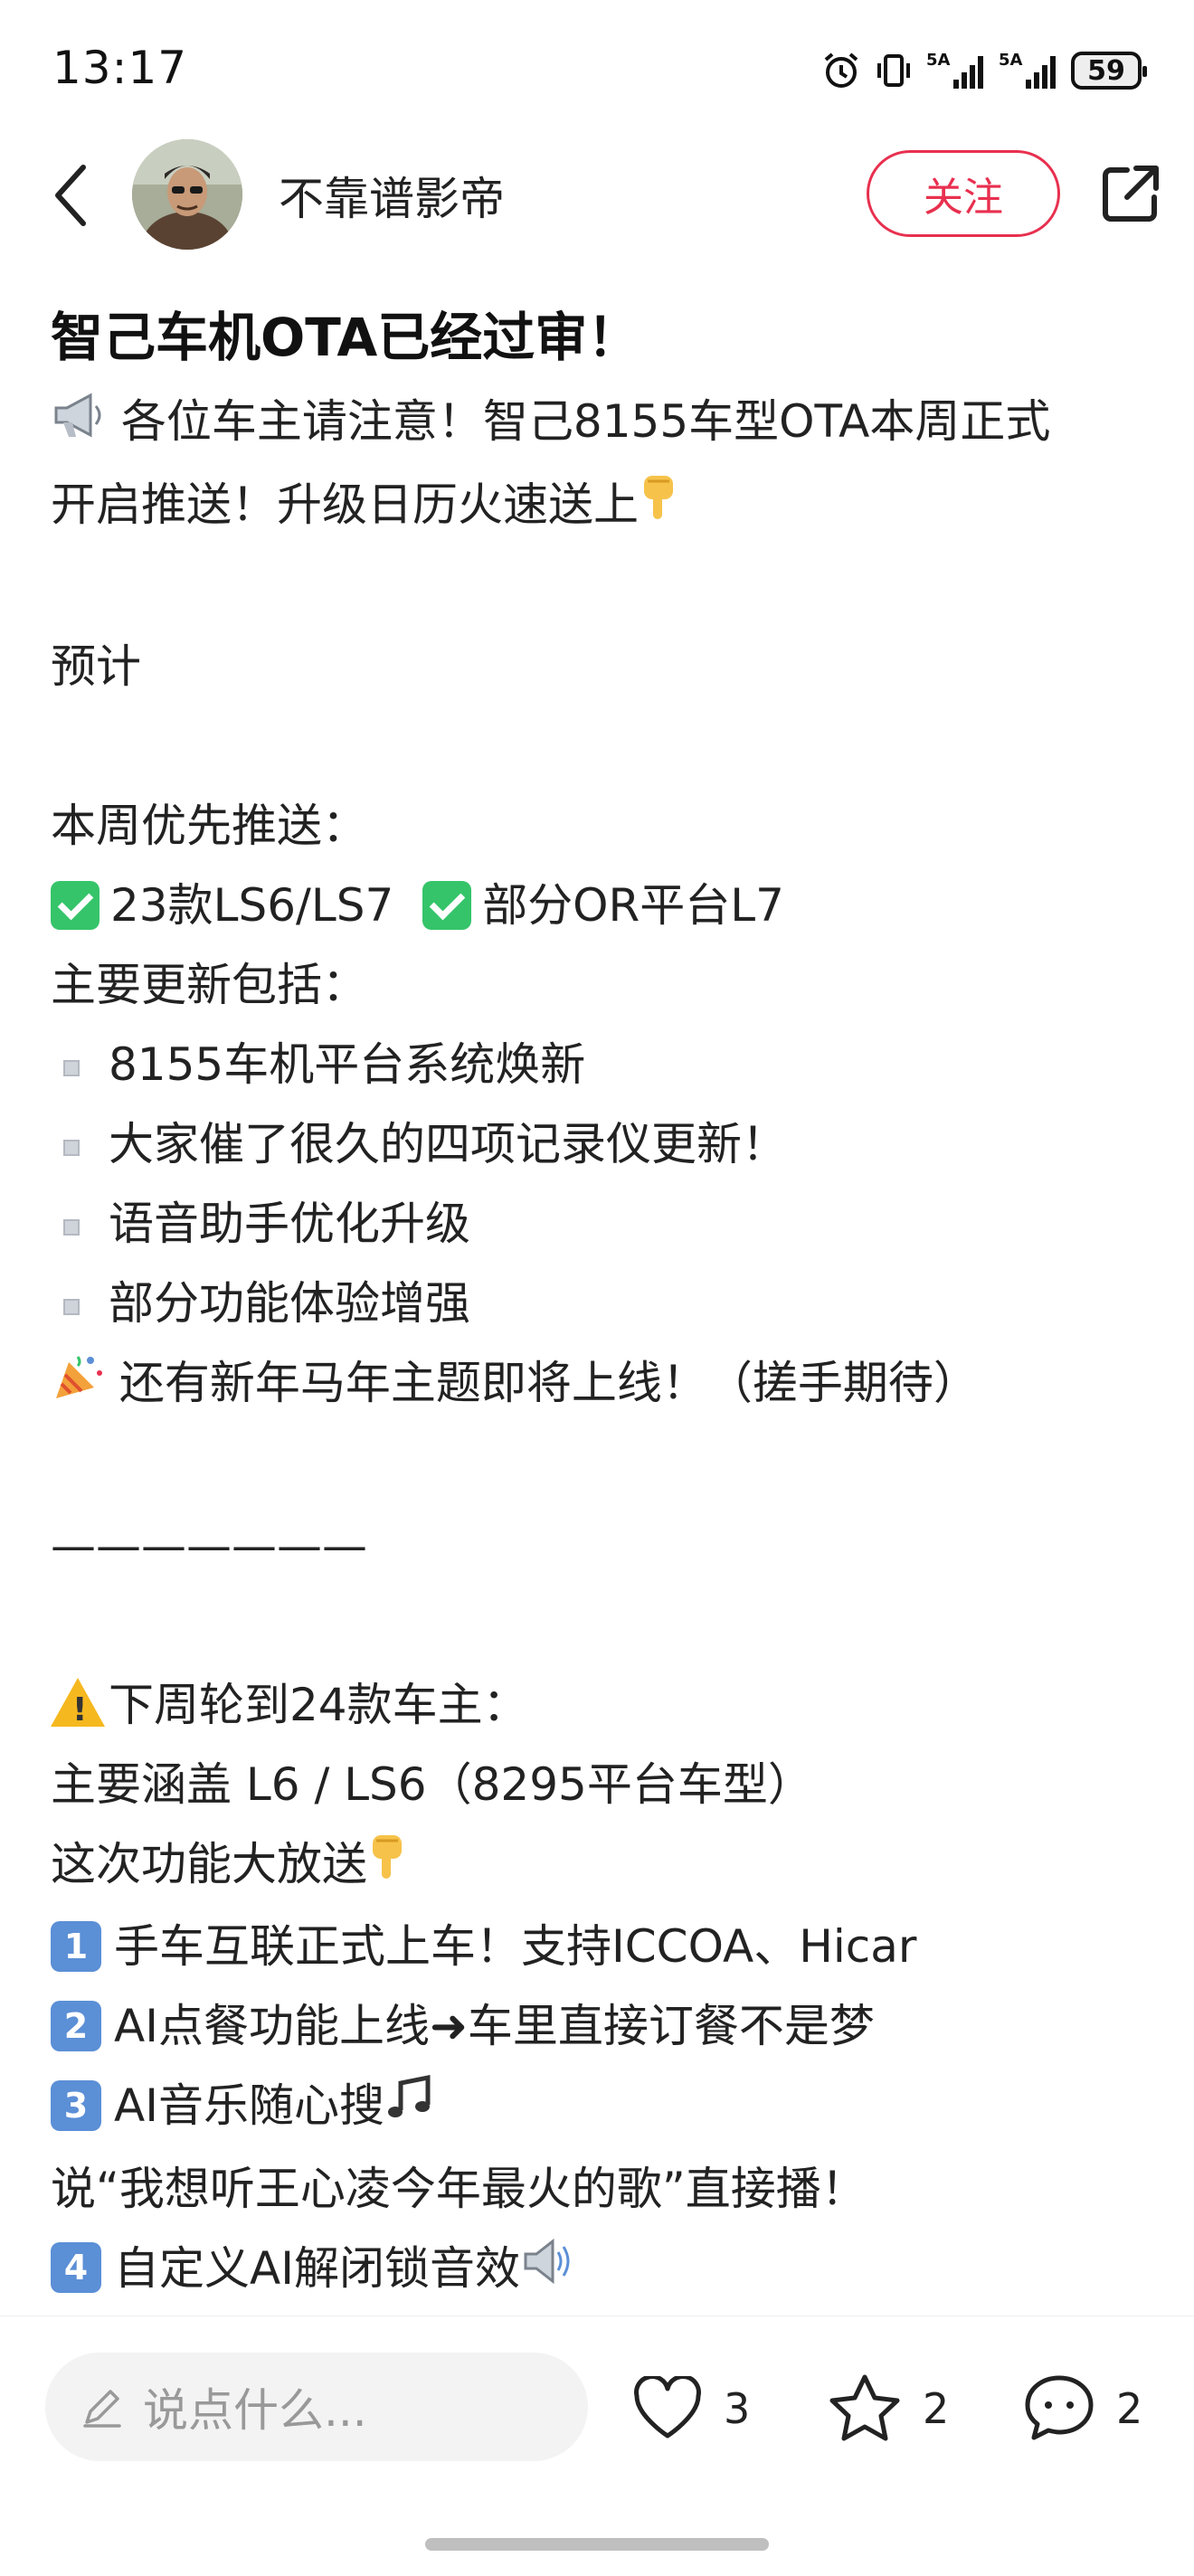  Describe the element at coordinates (667, 2408) in the screenshot. I see `heart-icon` at that location.